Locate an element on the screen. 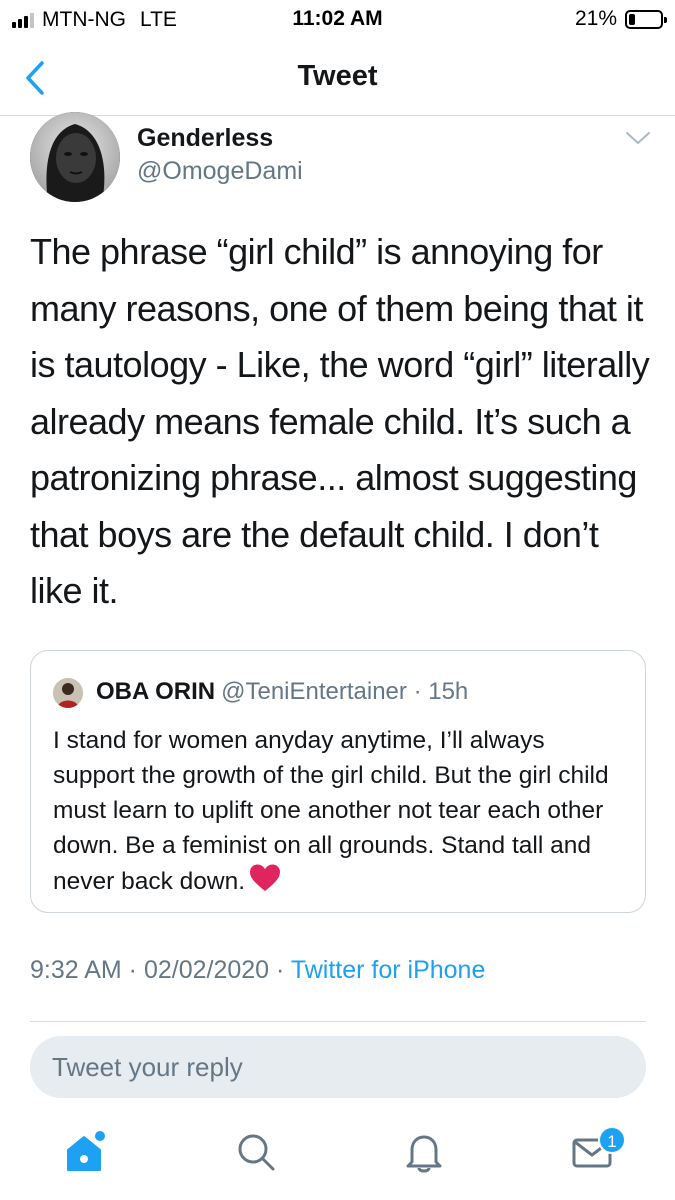 The height and width of the screenshot is (1200, 675). home-icon is located at coordinates (86, 1151).